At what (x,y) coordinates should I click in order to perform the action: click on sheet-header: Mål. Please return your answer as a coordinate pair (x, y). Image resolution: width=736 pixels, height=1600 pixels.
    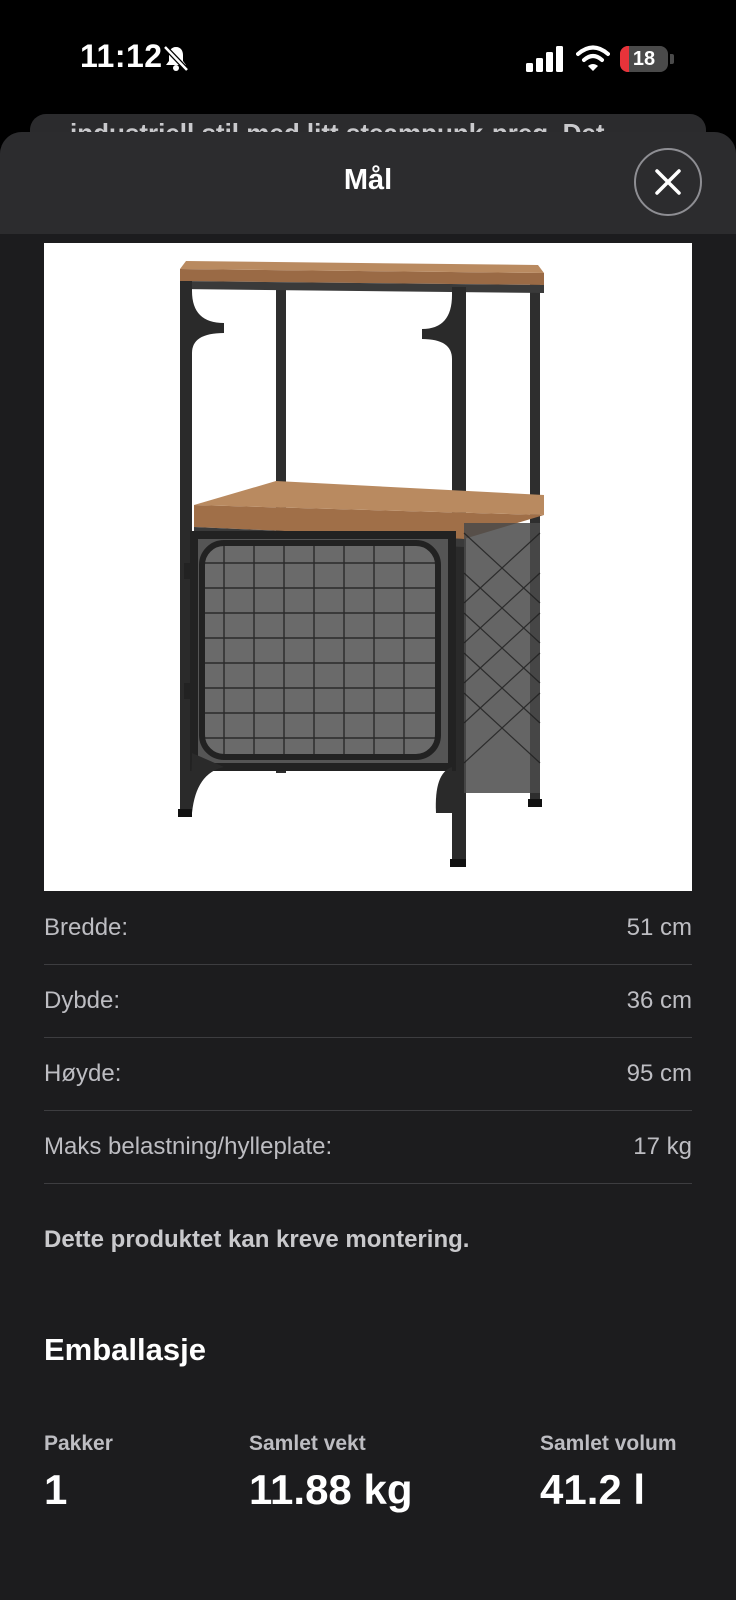
    Looking at the image, I should click on (368, 183).